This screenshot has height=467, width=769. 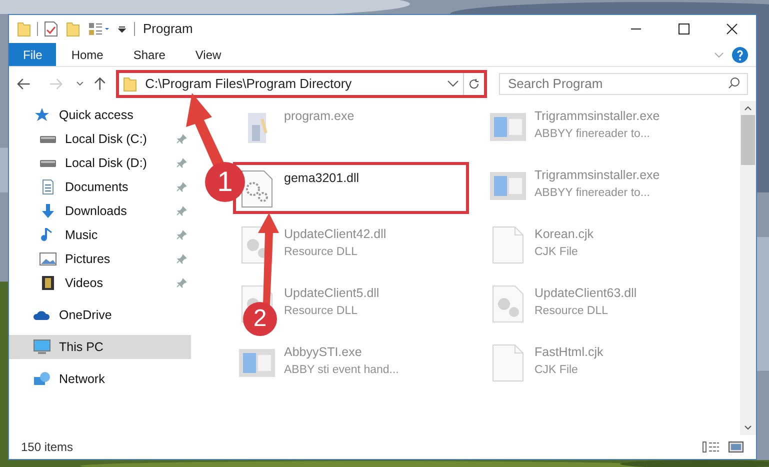 What do you see at coordinates (100, 139) in the screenshot?
I see `nav-item: Local Disk (C:)` at bounding box center [100, 139].